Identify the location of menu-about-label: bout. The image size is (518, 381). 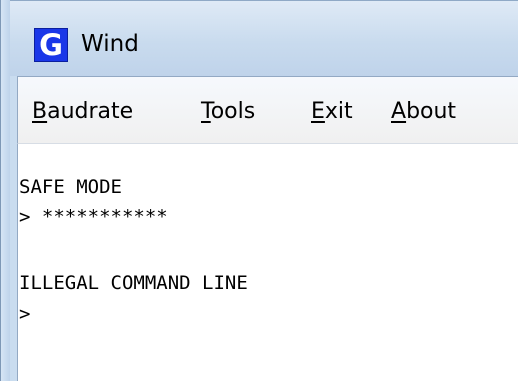
(431, 111).